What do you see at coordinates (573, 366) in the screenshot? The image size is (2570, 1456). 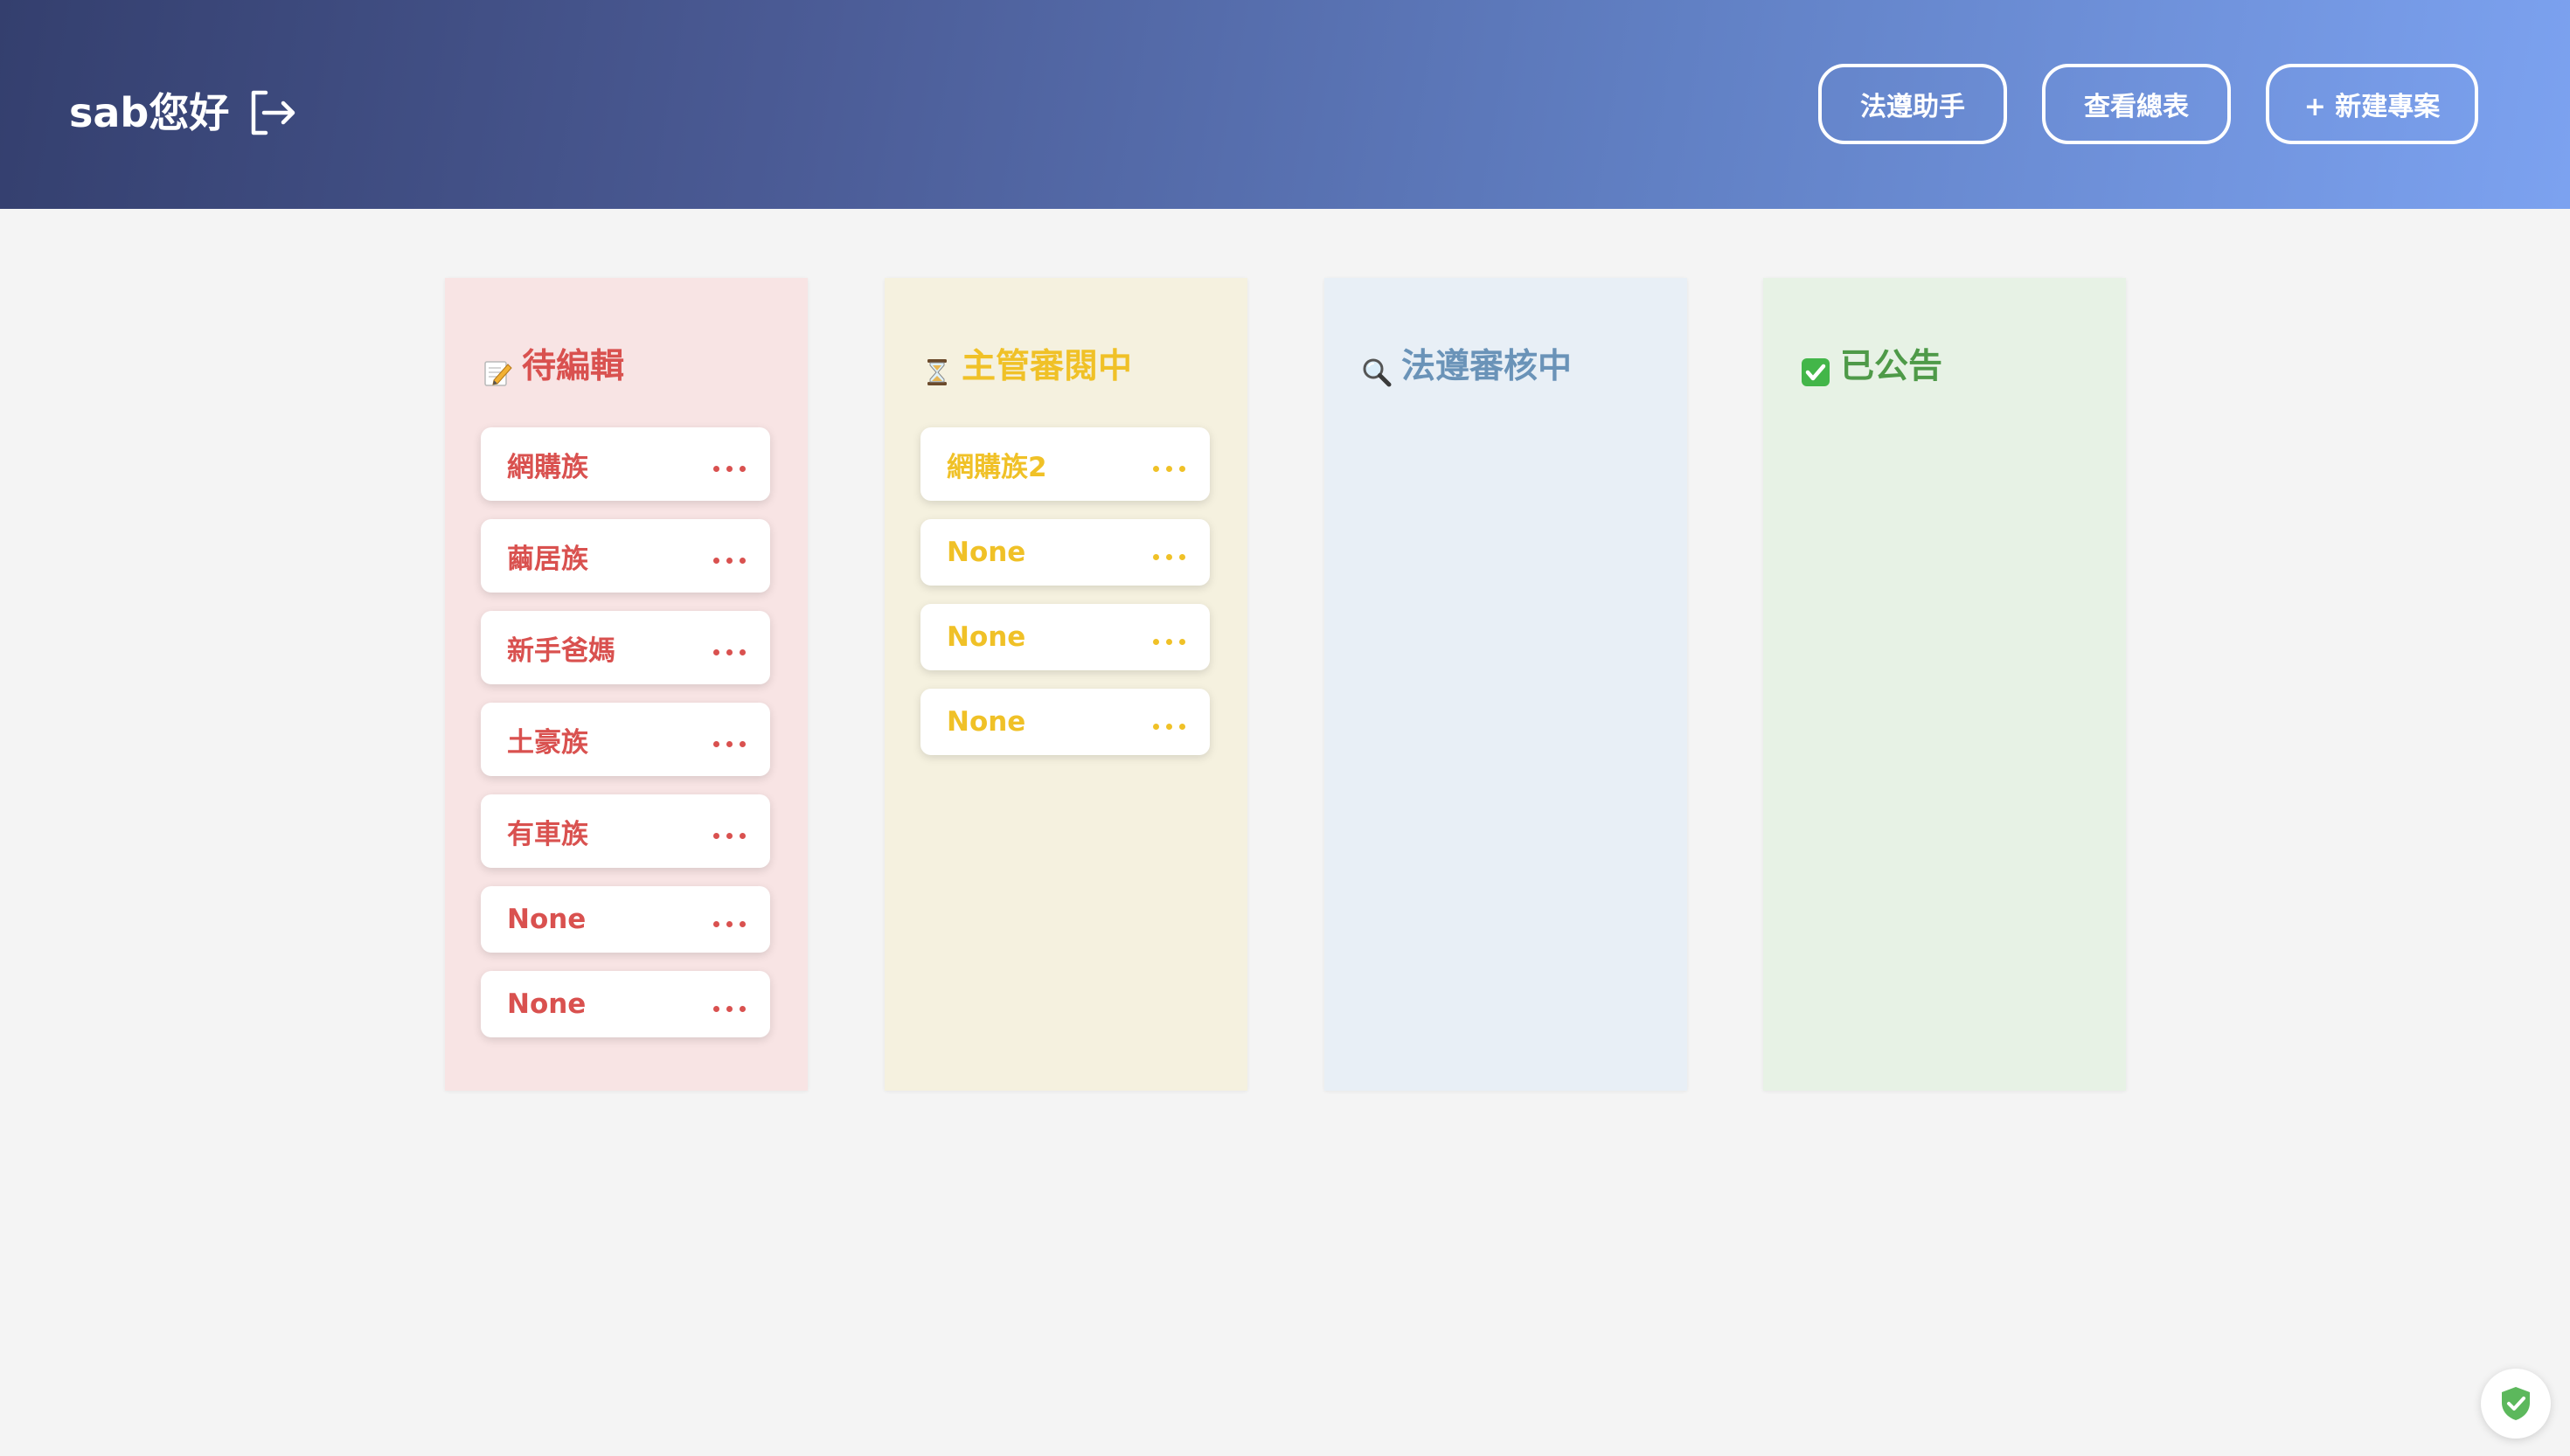 I see `column-title-text: 待編輯` at bounding box center [573, 366].